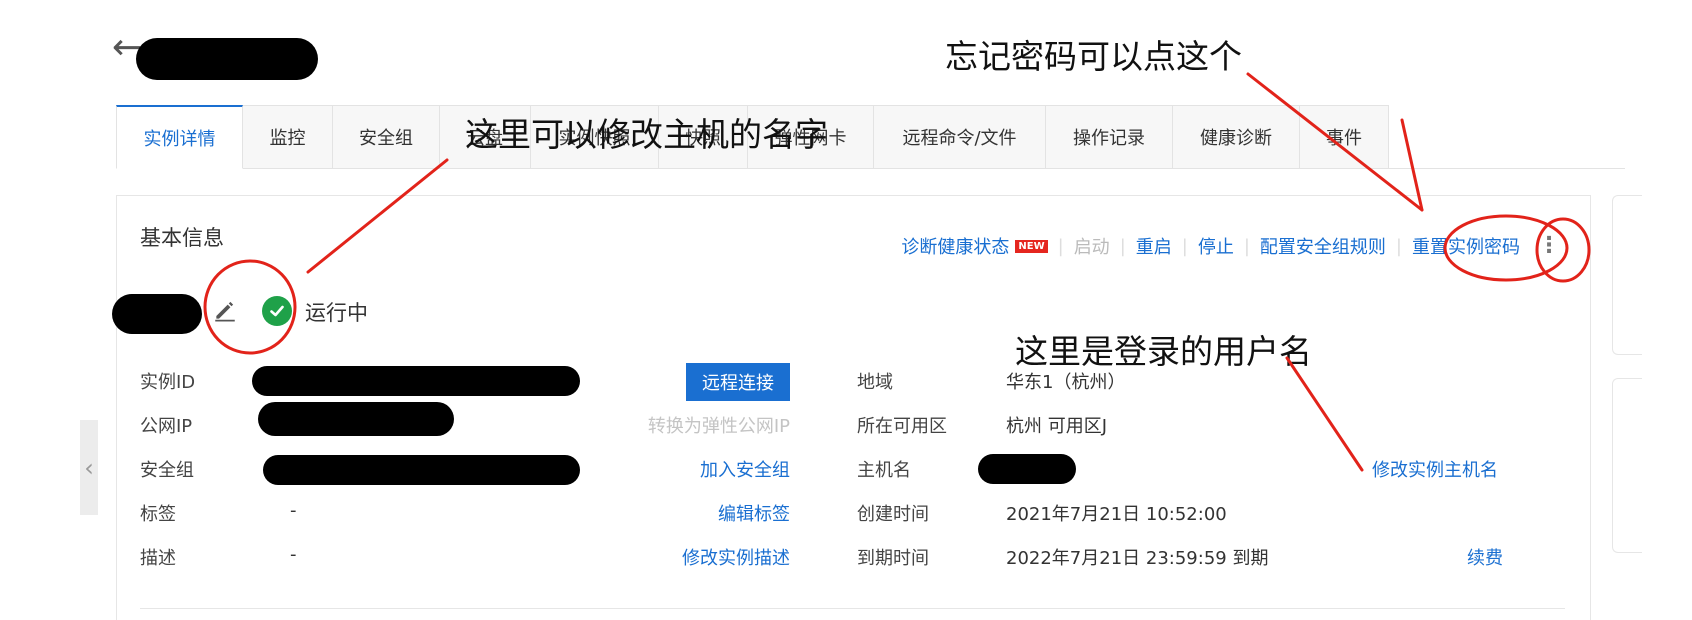 This screenshot has height=620, width=1692. Describe the element at coordinates (646, 134) in the screenshot. I see `annotation-rename-host: 这里可以修改主机的名字` at that location.